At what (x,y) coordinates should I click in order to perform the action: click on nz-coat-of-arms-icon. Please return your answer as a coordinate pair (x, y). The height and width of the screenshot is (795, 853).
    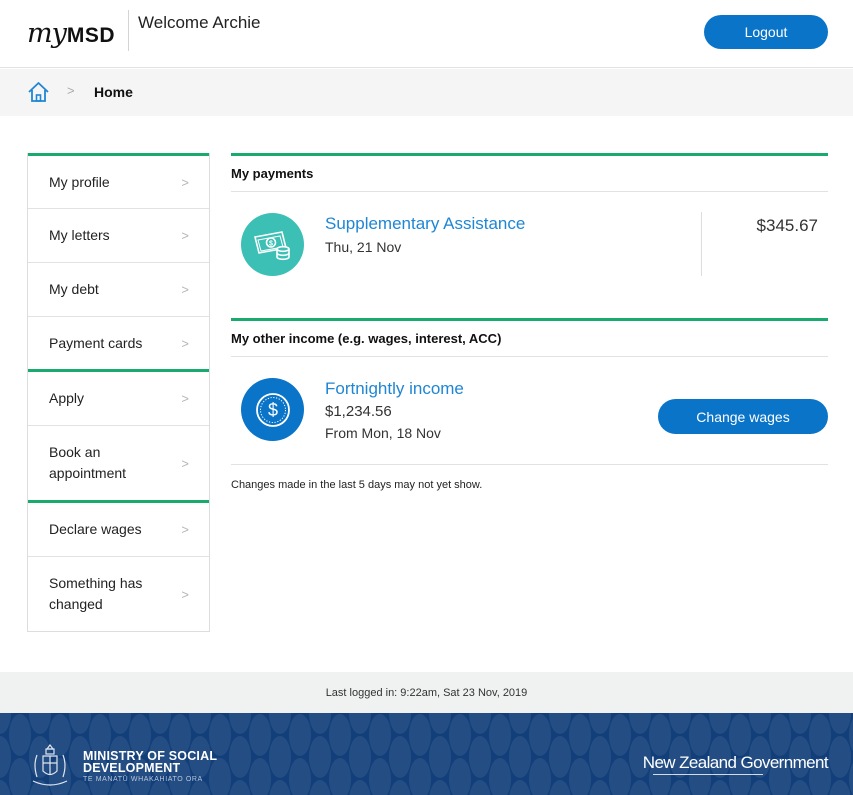
    Looking at the image, I should click on (50, 765).